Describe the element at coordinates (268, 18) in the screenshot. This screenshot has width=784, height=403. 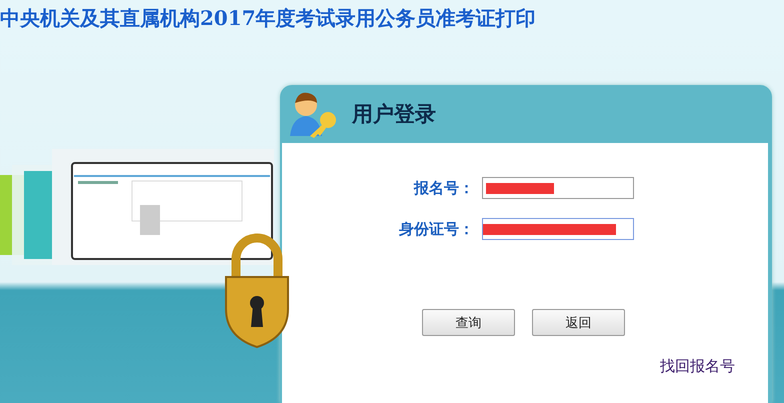
I see `page-title: 中央机关及其直属机构2017年度考试录用公务员准考证打印` at that location.